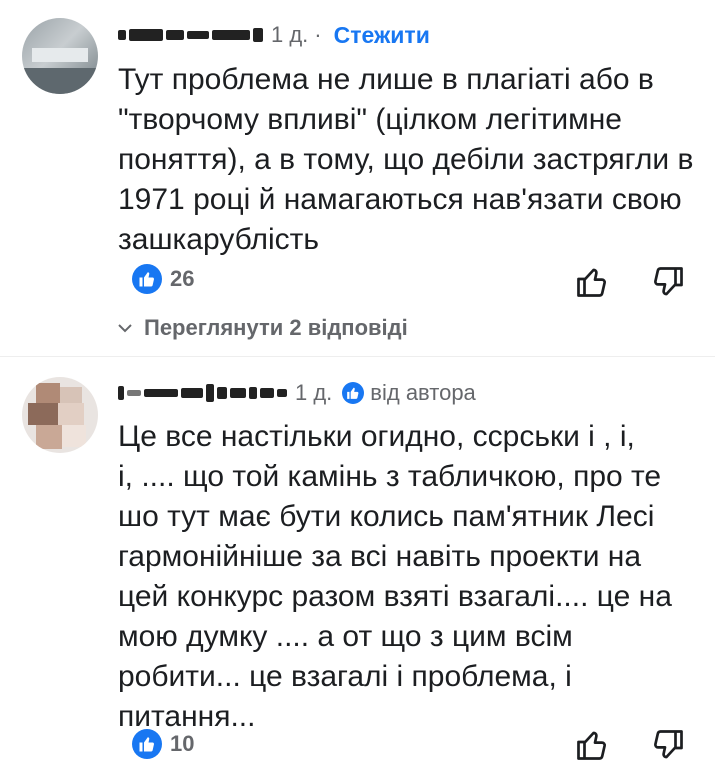  I want to click on comment-meta: 1 д. від автора, so click(297, 393).